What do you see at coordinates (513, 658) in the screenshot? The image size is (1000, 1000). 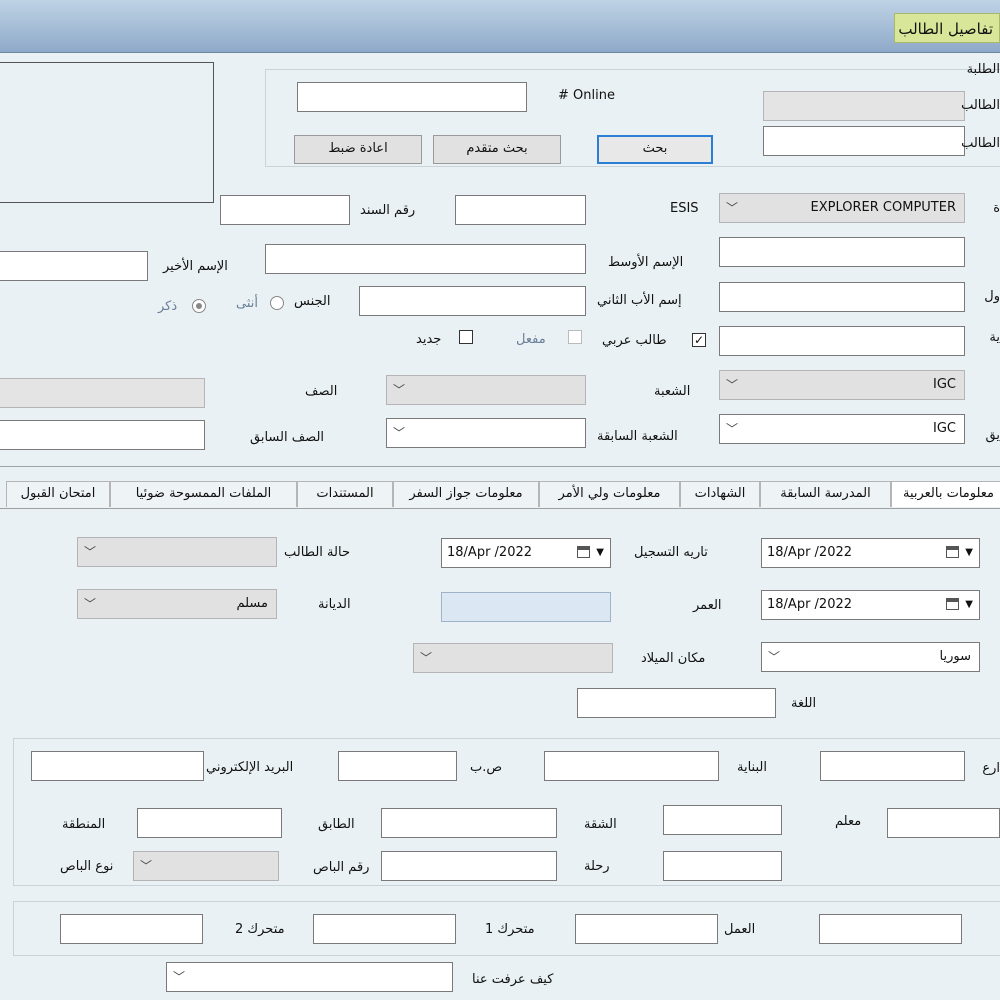 I see `birthplace-select: ﹀` at bounding box center [513, 658].